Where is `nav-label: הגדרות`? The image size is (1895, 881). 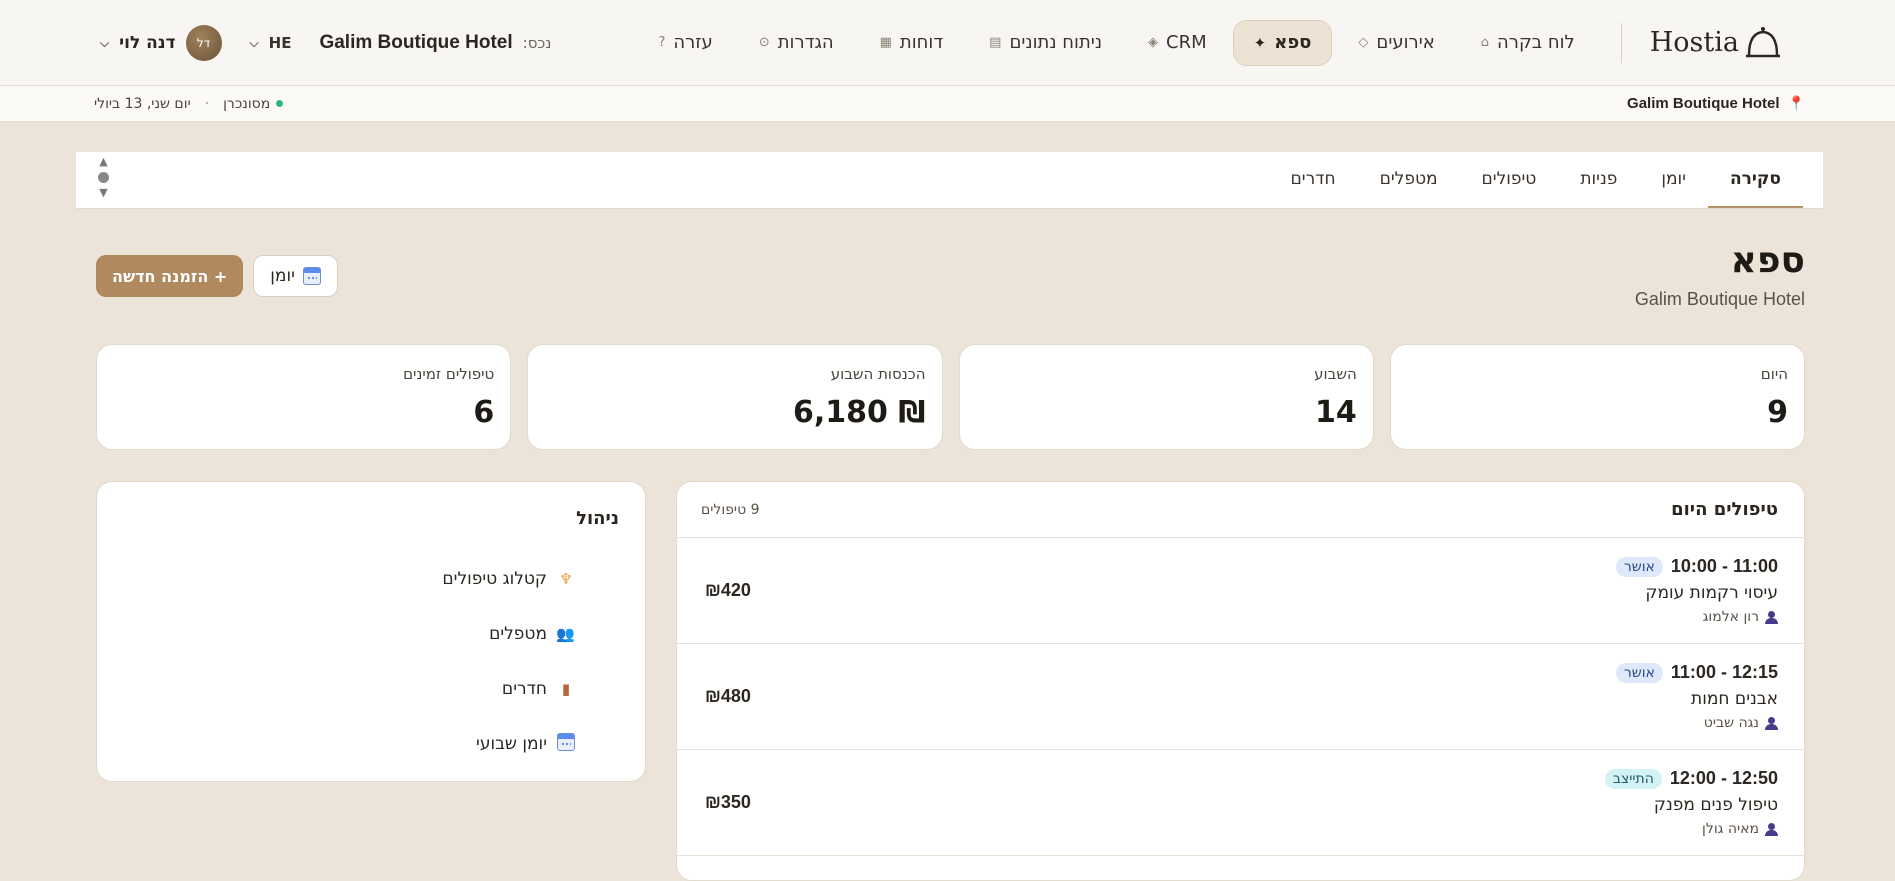
nav-label: הגדרות is located at coordinates (805, 42).